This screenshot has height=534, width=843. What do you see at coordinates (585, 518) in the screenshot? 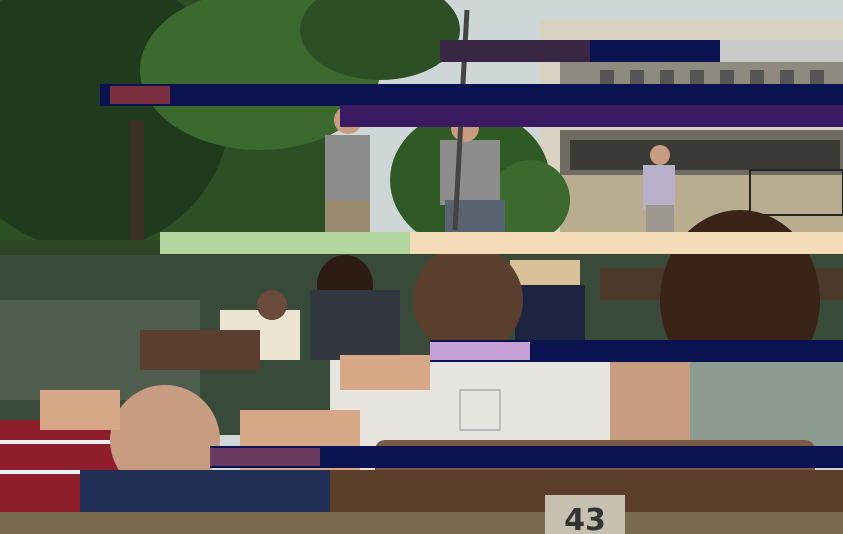
I see `boat-number: 43` at bounding box center [585, 518].